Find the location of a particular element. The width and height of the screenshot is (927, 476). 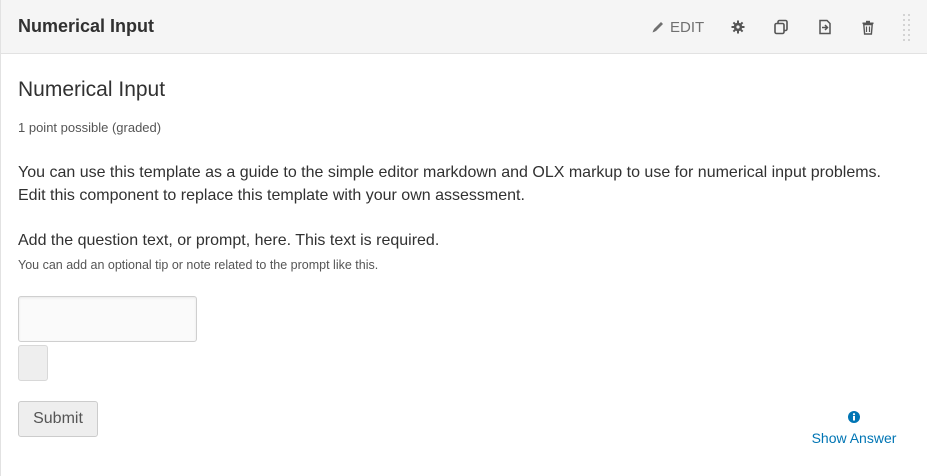

gear-icon is located at coordinates (738, 27).